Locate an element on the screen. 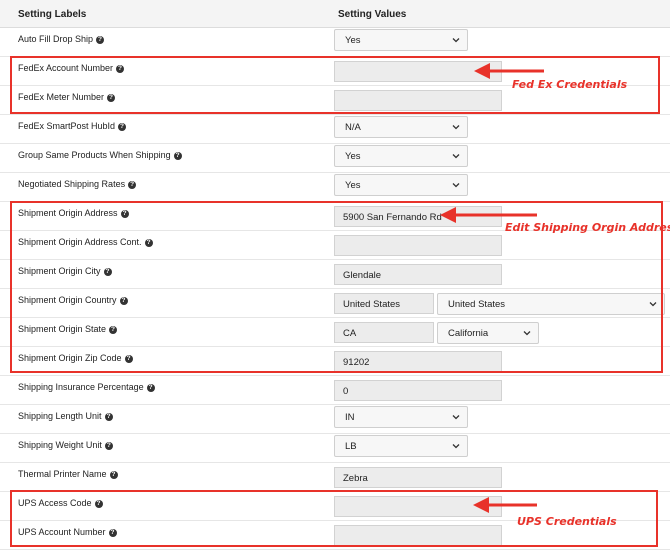  settings-row: FedEx SmartPost HubId? N/A is located at coordinates (335, 129).